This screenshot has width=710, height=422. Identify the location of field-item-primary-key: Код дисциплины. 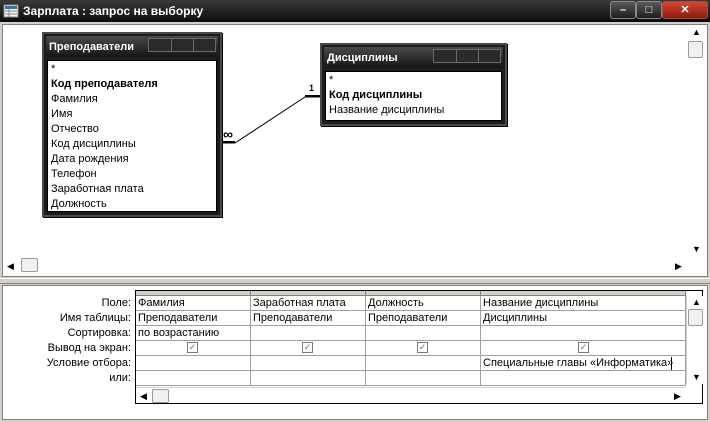
(413, 95).